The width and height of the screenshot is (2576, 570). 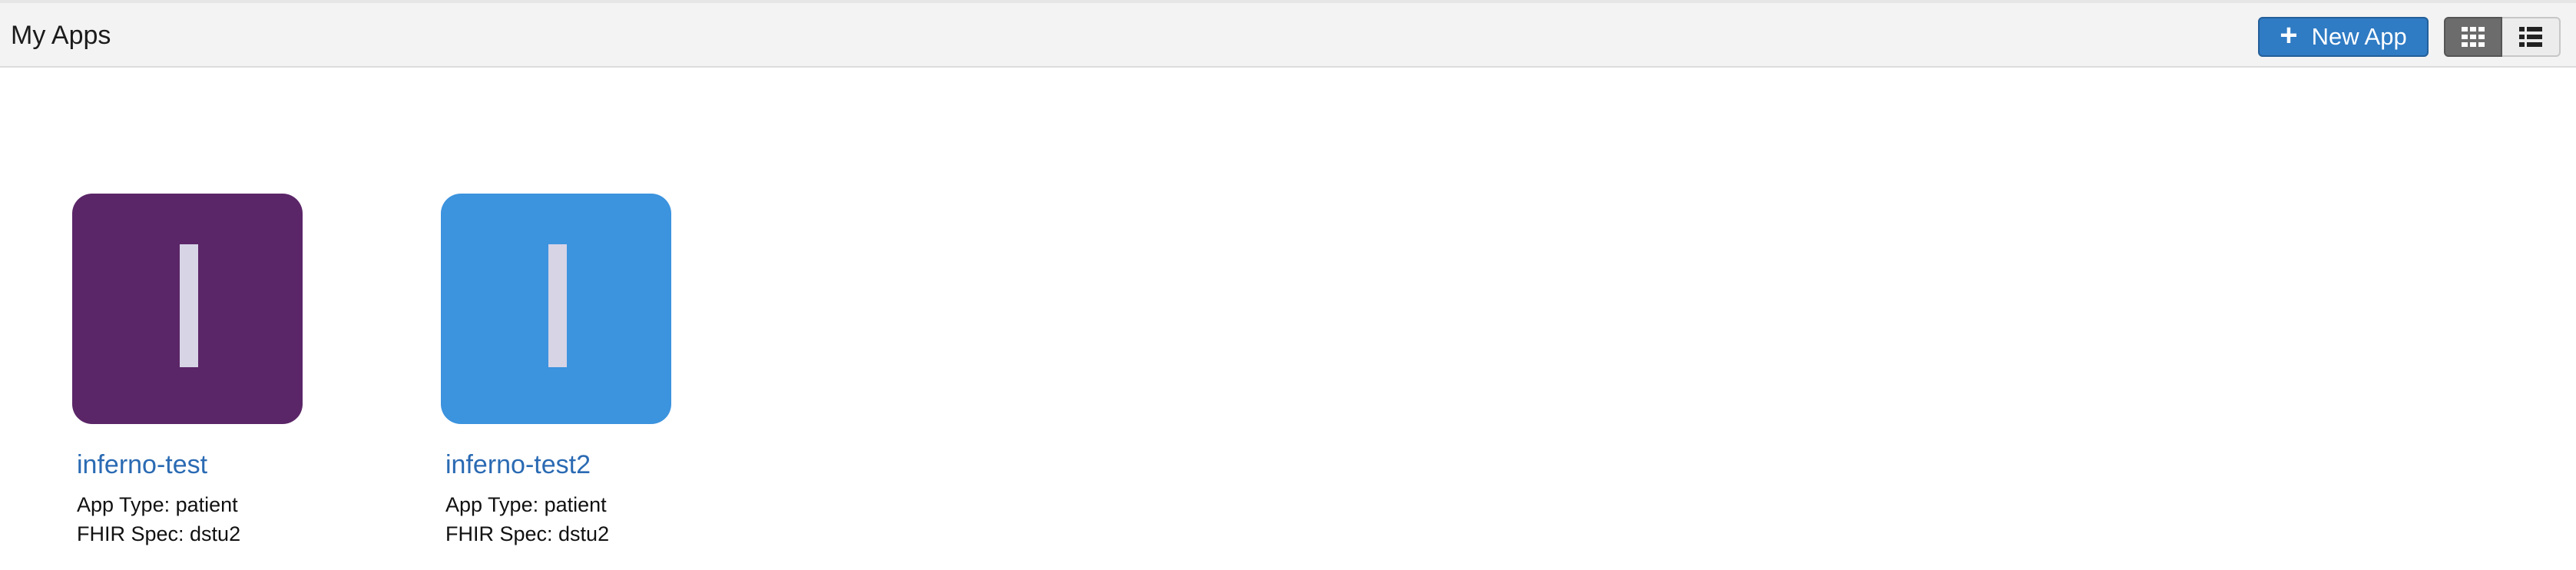 I want to click on grid-view-button, so click(x=2473, y=37).